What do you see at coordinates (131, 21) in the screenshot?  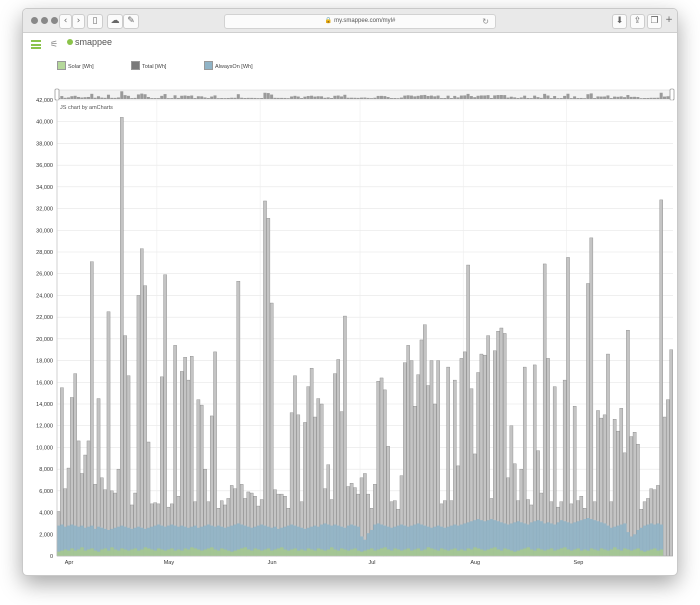 I see `notes-button: ✎` at bounding box center [131, 21].